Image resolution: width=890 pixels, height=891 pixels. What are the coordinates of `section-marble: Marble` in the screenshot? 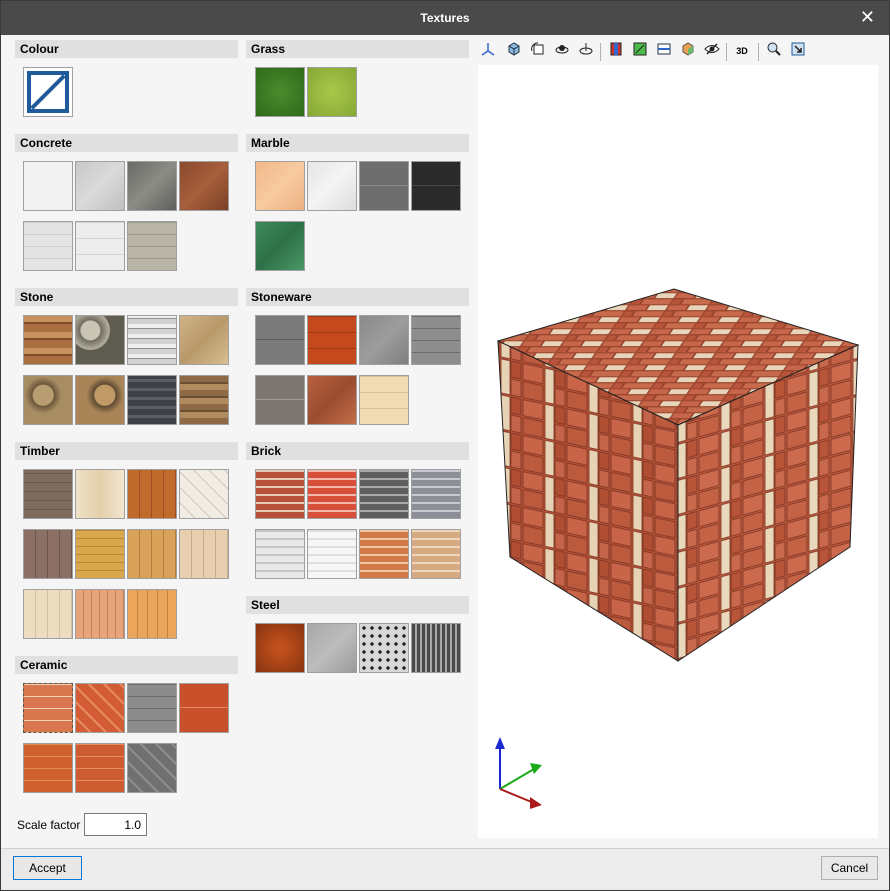 It's located at (357, 143).